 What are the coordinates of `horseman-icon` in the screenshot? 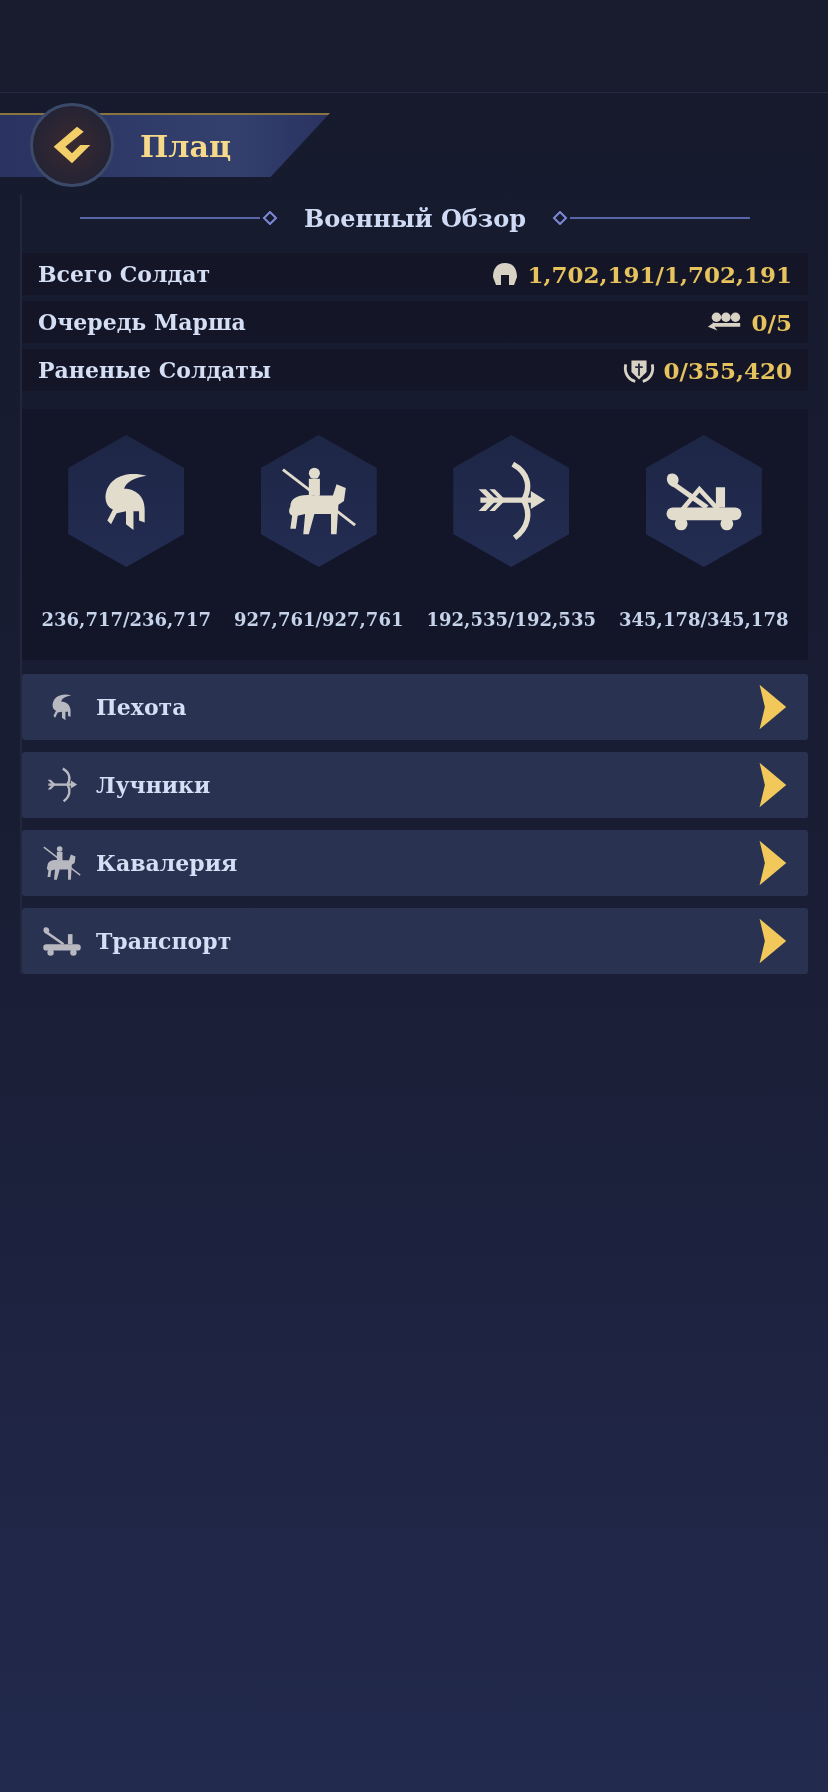 It's located at (62, 863).